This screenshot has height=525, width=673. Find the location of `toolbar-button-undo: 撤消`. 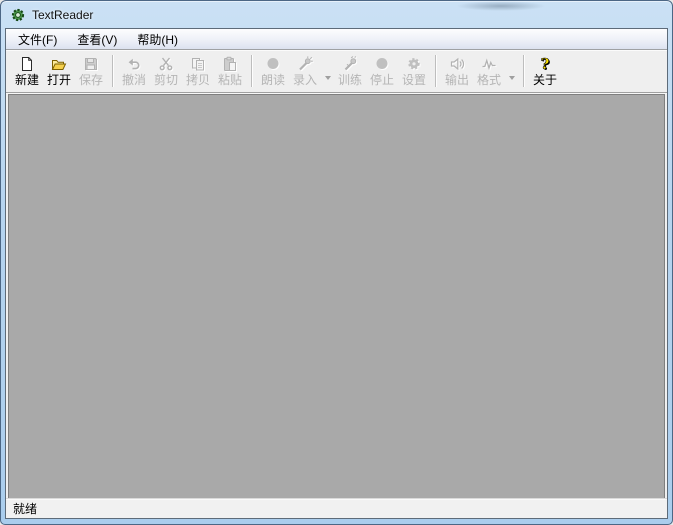

toolbar-button-undo: 撤消 is located at coordinates (134, 71).